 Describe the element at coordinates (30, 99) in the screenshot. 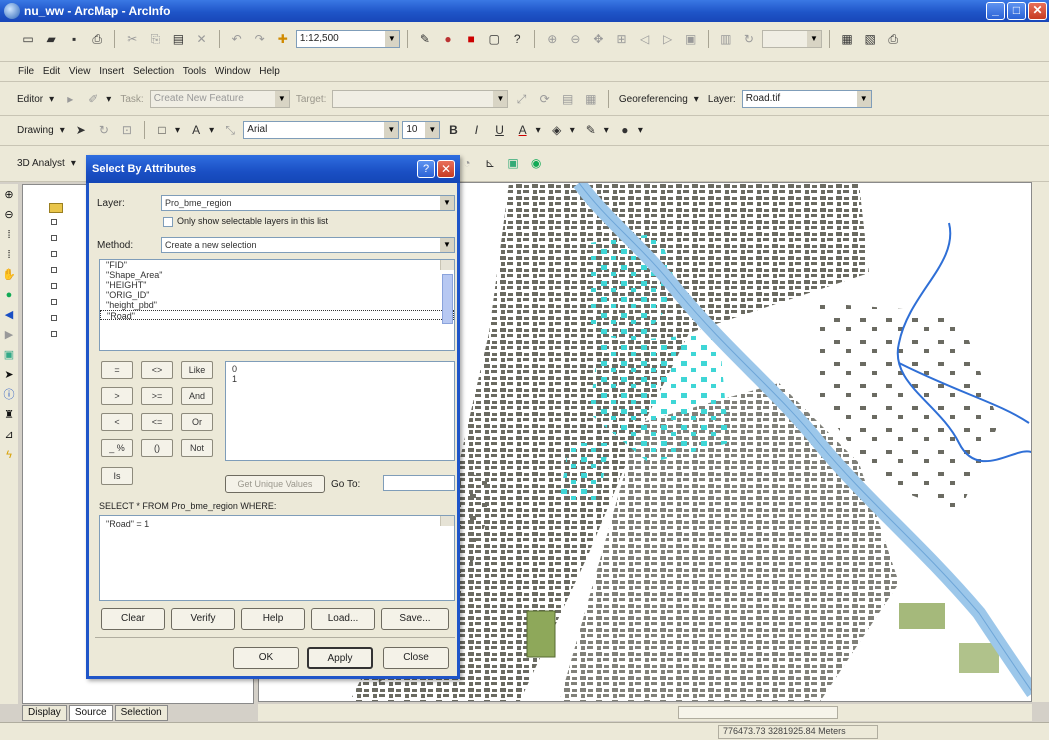

I see `editor-menu: Editor` at that location.